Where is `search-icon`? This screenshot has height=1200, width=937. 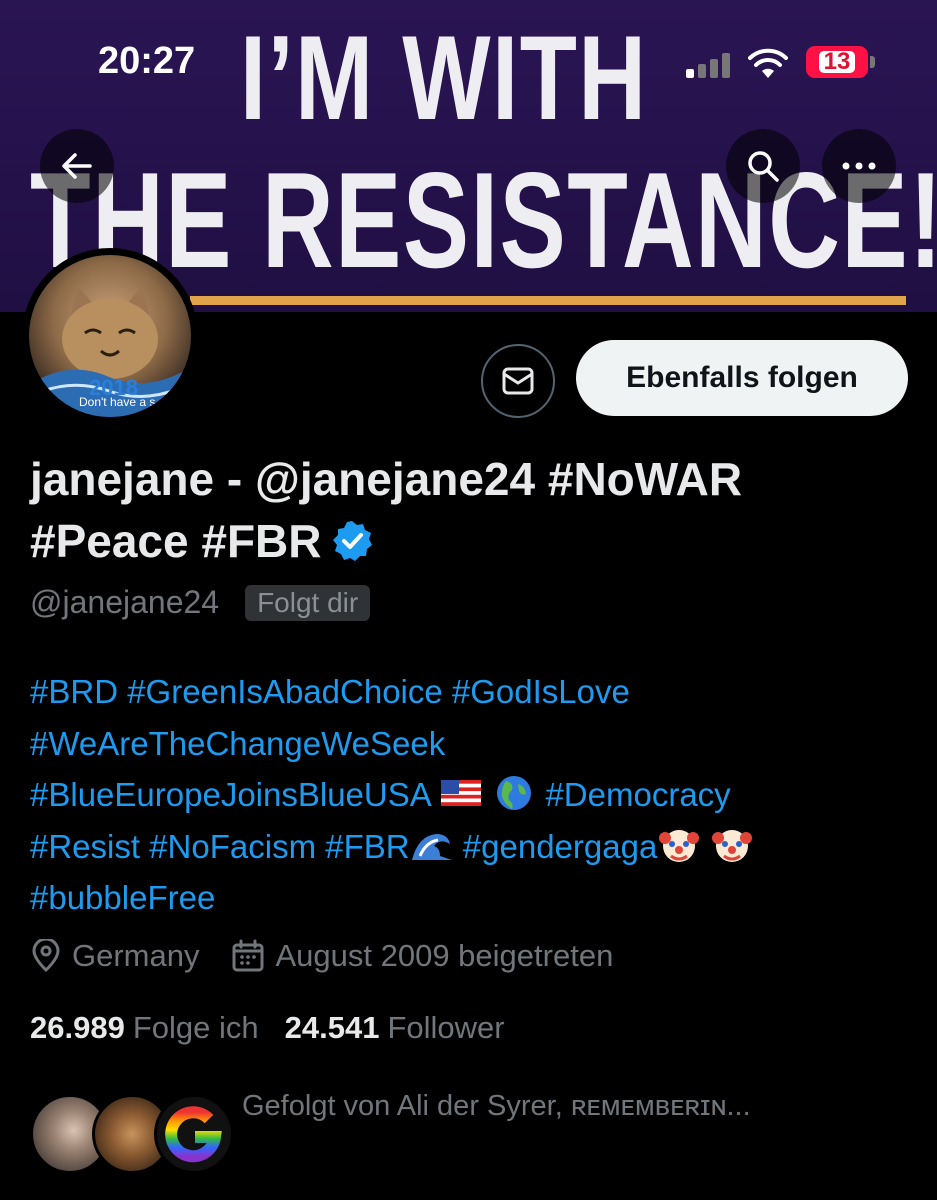
search-icon is located at coordinates (763, 166).